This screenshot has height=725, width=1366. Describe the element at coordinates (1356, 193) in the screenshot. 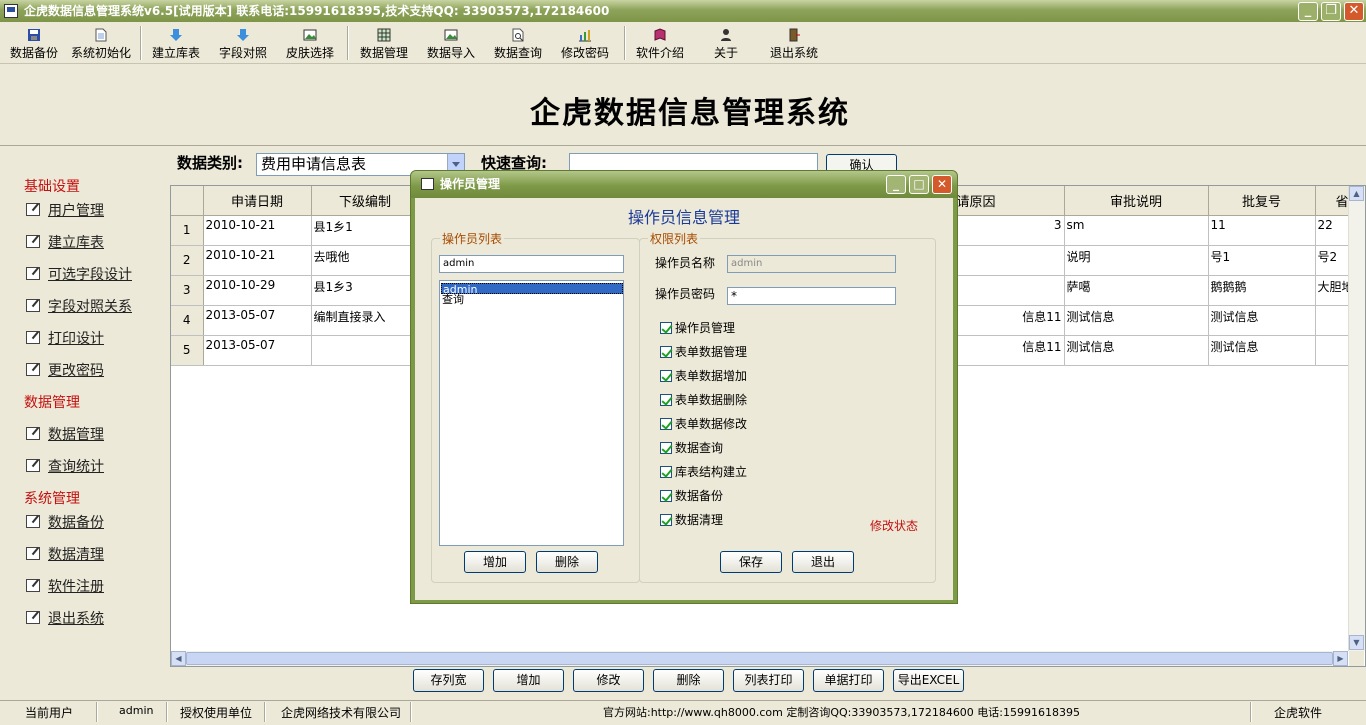

I see `scroll-up-icon: ▲` at that location.